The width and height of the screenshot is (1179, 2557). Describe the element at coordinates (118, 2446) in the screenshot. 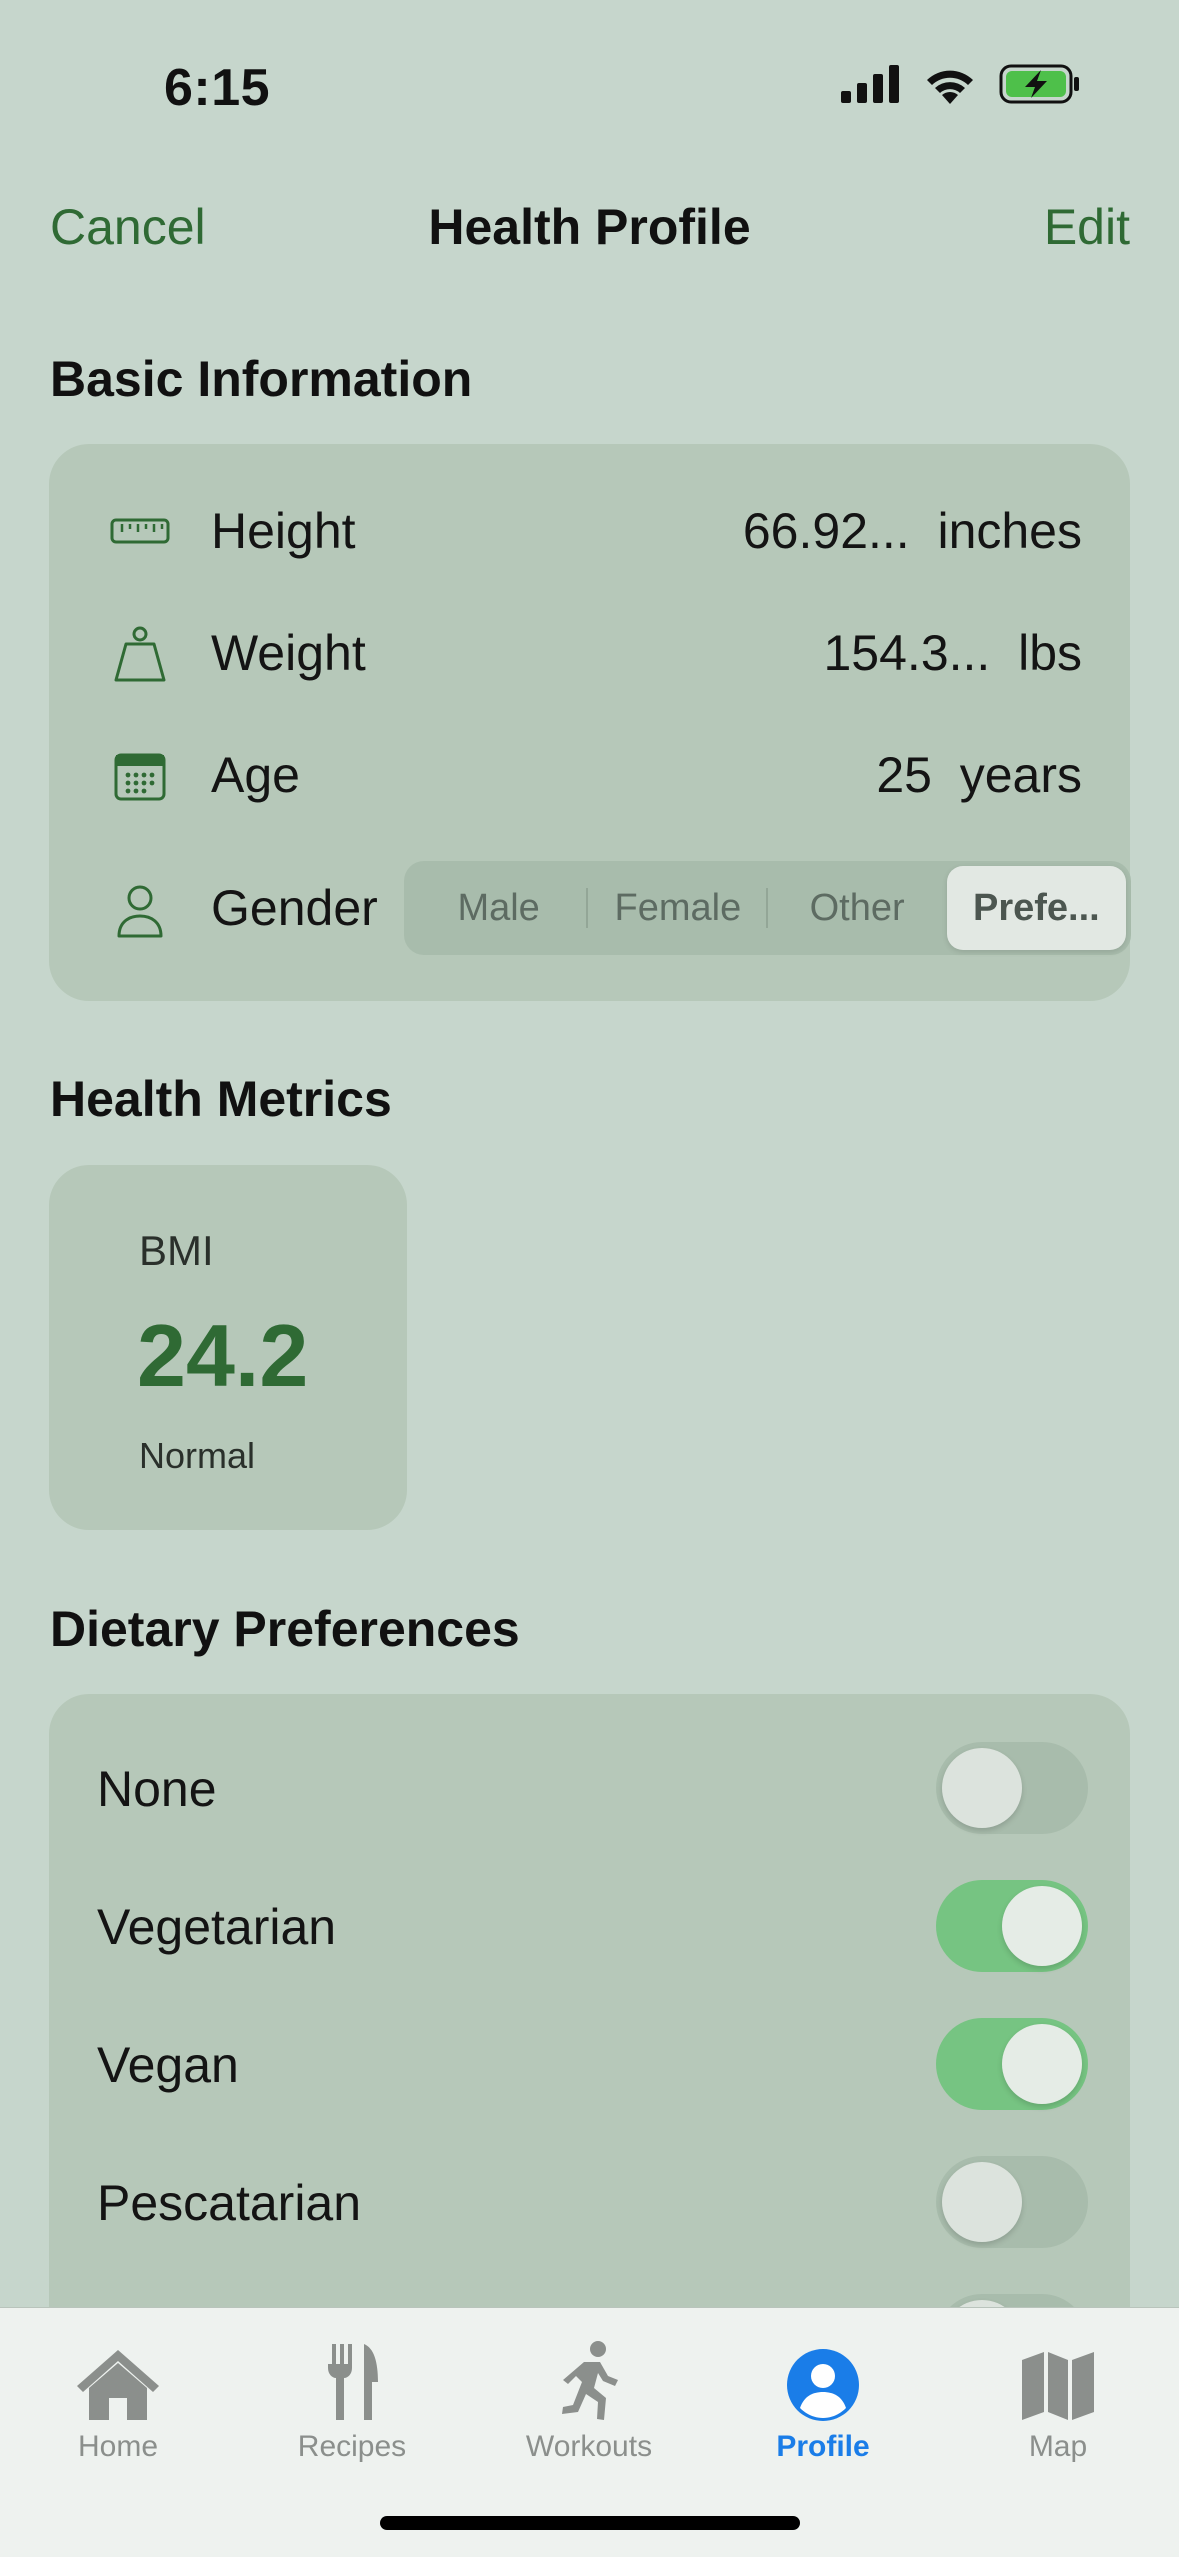

I see `tab-home-label: Home` at that location.